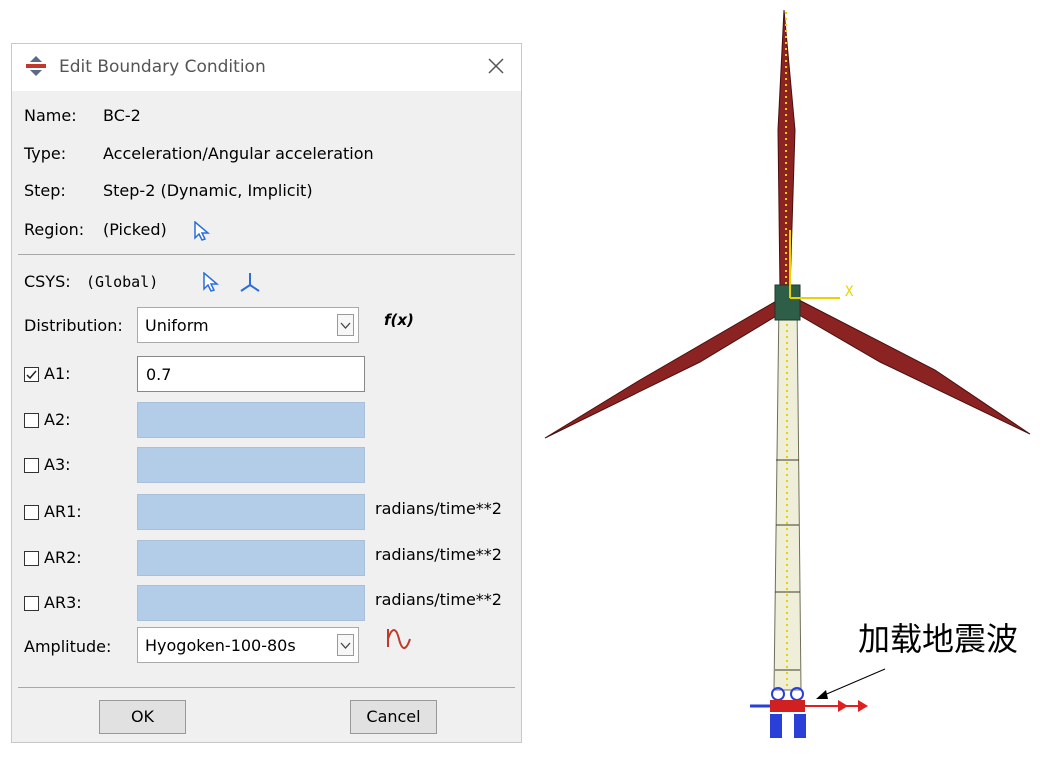  Describe the element at coordinates (142, 717) in the screenshot. I see `ok-button: OK` at that location.